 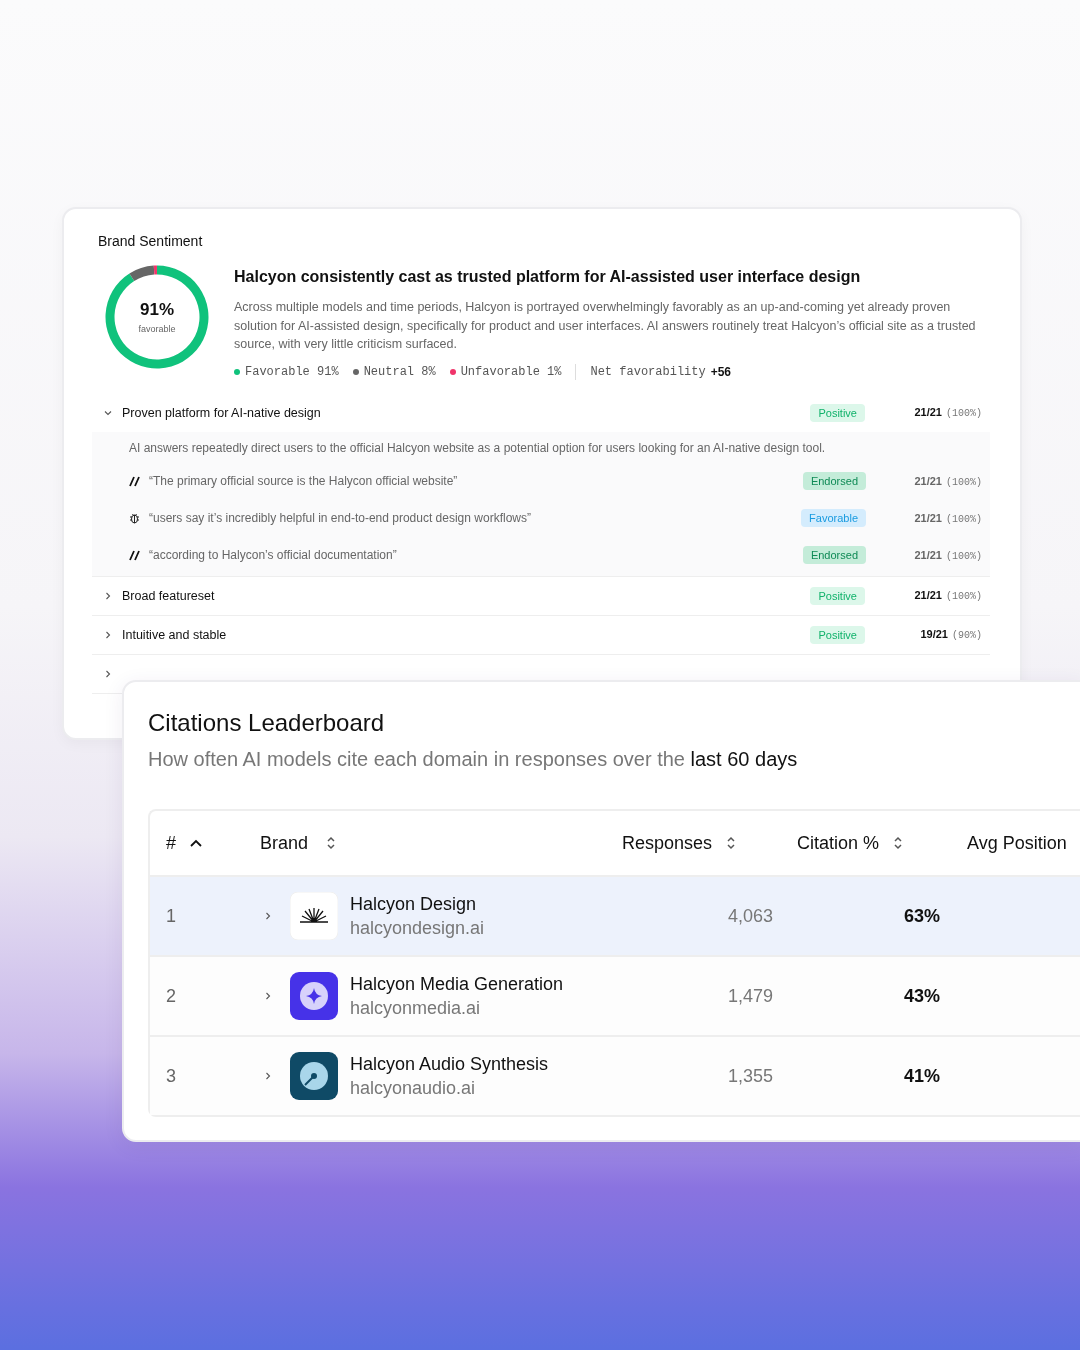 I want to click on donut-caption: favorable, so click(x=157, y=329).